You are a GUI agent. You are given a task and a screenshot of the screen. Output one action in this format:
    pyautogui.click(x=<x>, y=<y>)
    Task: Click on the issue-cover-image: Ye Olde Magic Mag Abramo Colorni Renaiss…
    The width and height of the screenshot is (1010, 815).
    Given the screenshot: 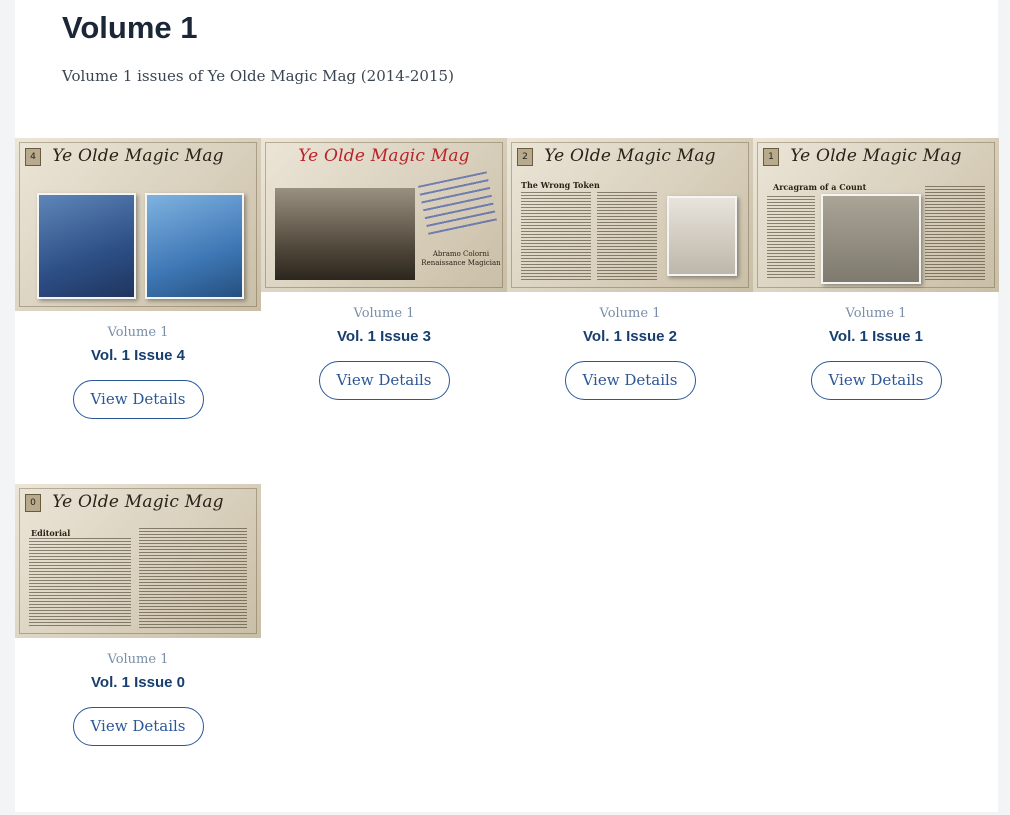 What is the action you would take?
    pyautogui.click(x=384, y=215)
    